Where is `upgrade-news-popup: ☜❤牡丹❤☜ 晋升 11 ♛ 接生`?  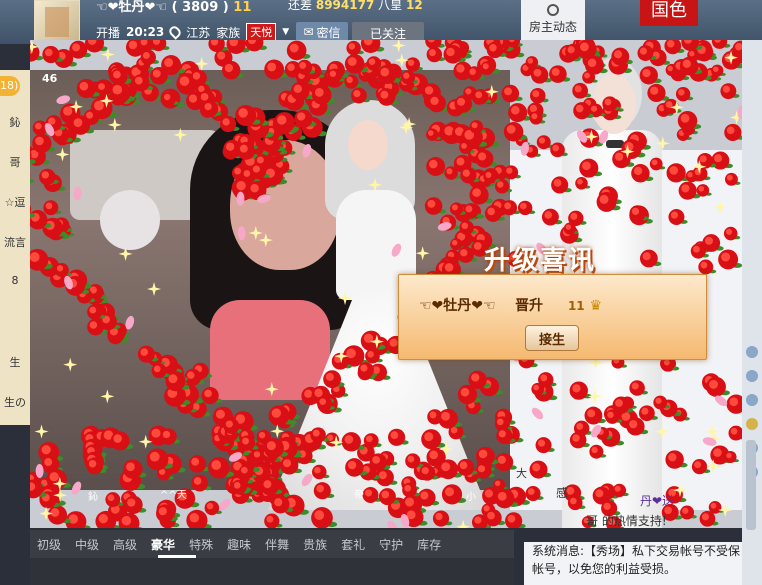 upgrade-news-popup: ☜❤牡丹❤☜ 晋升 11 ♛ 接生 is located at coordinates (552, 317).